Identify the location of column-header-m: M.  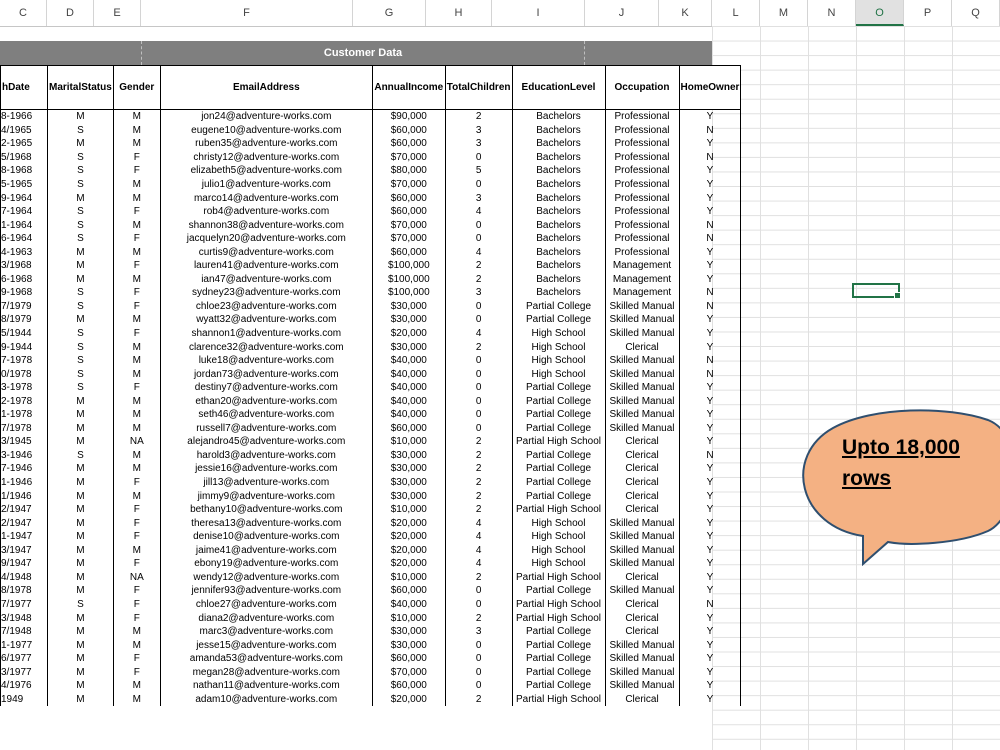
(784, 13).